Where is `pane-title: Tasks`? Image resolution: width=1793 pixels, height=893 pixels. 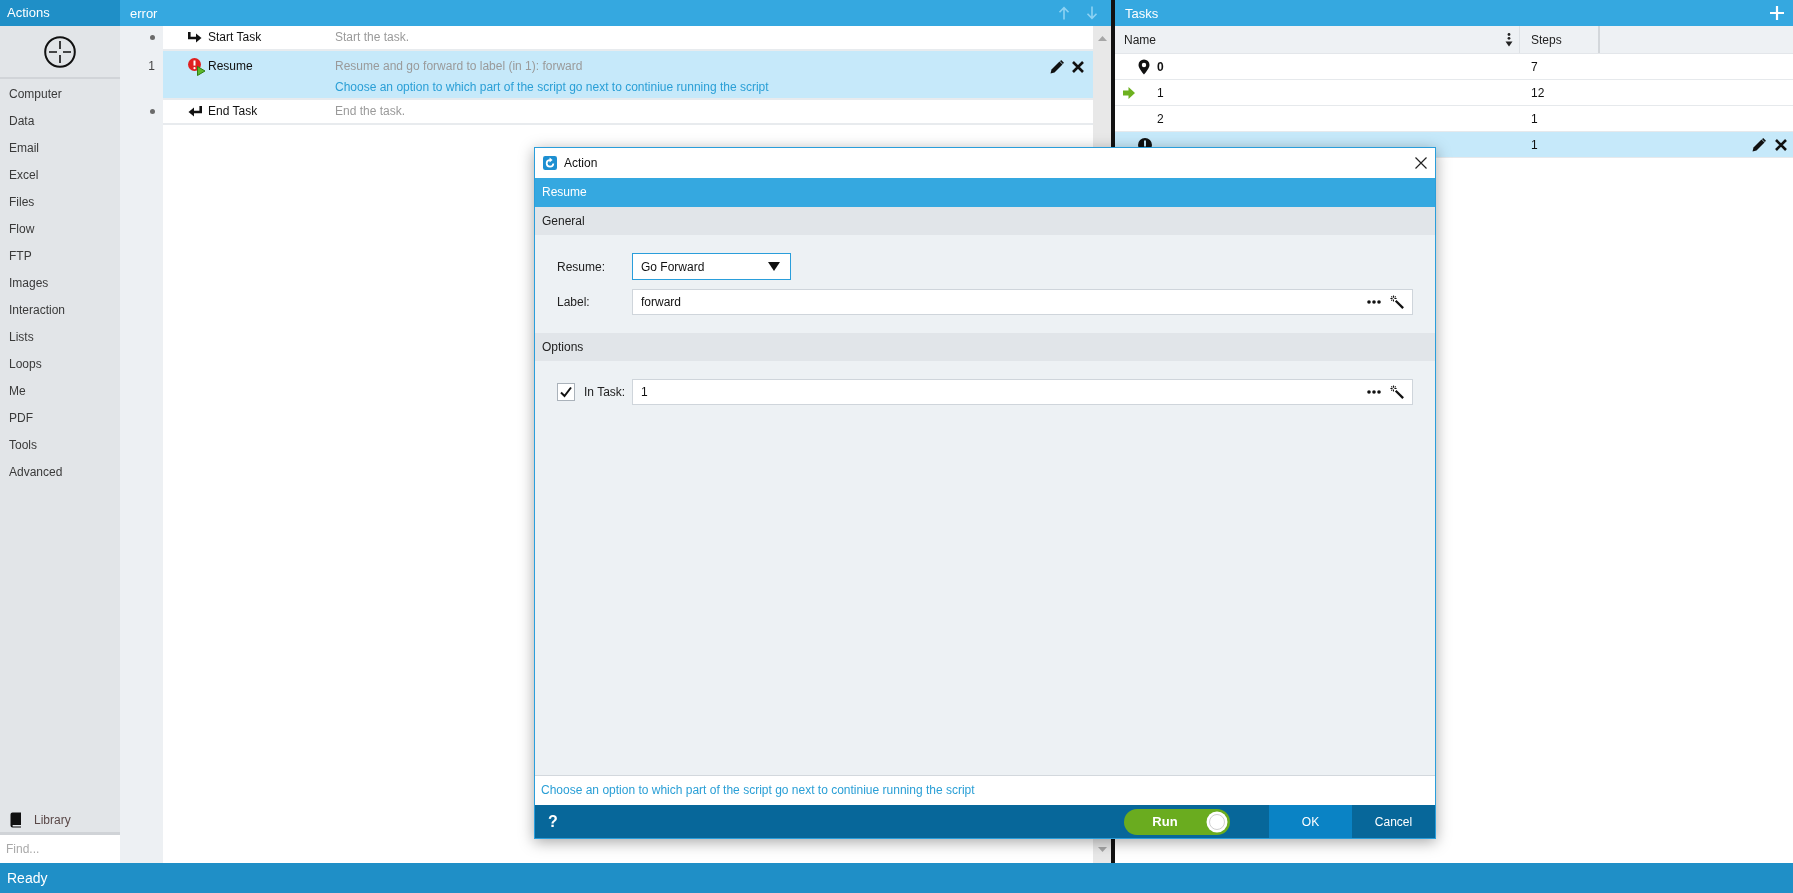 pane-title: Tasks is located at coordinates (1142, 13).